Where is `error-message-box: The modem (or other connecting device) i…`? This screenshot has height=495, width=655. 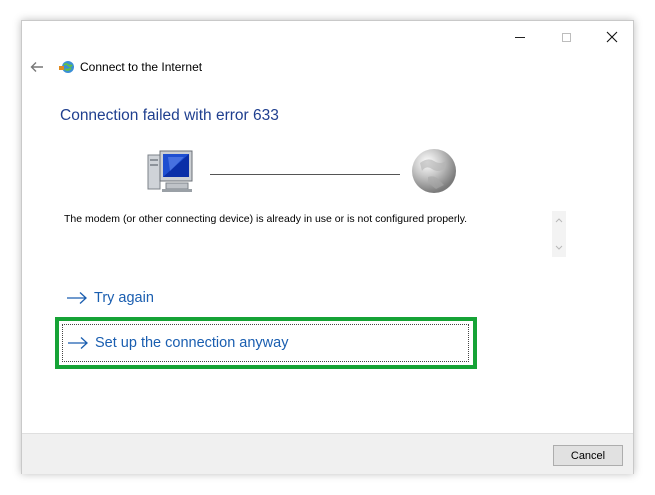
error-message-box: The modem (or other connecting device) i… is located at coordinates (314, 234).